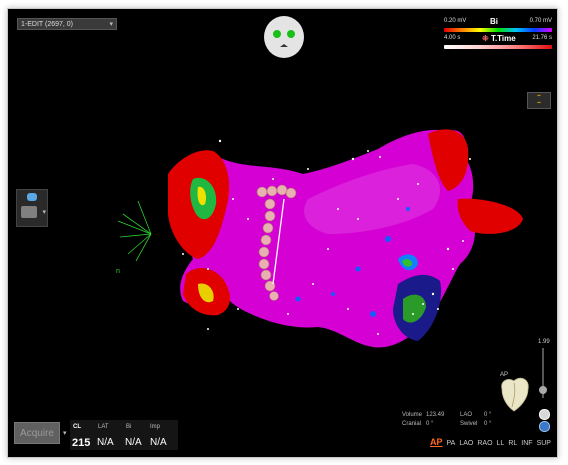  I want to click on bi-value: N/A, so click(133, 442).